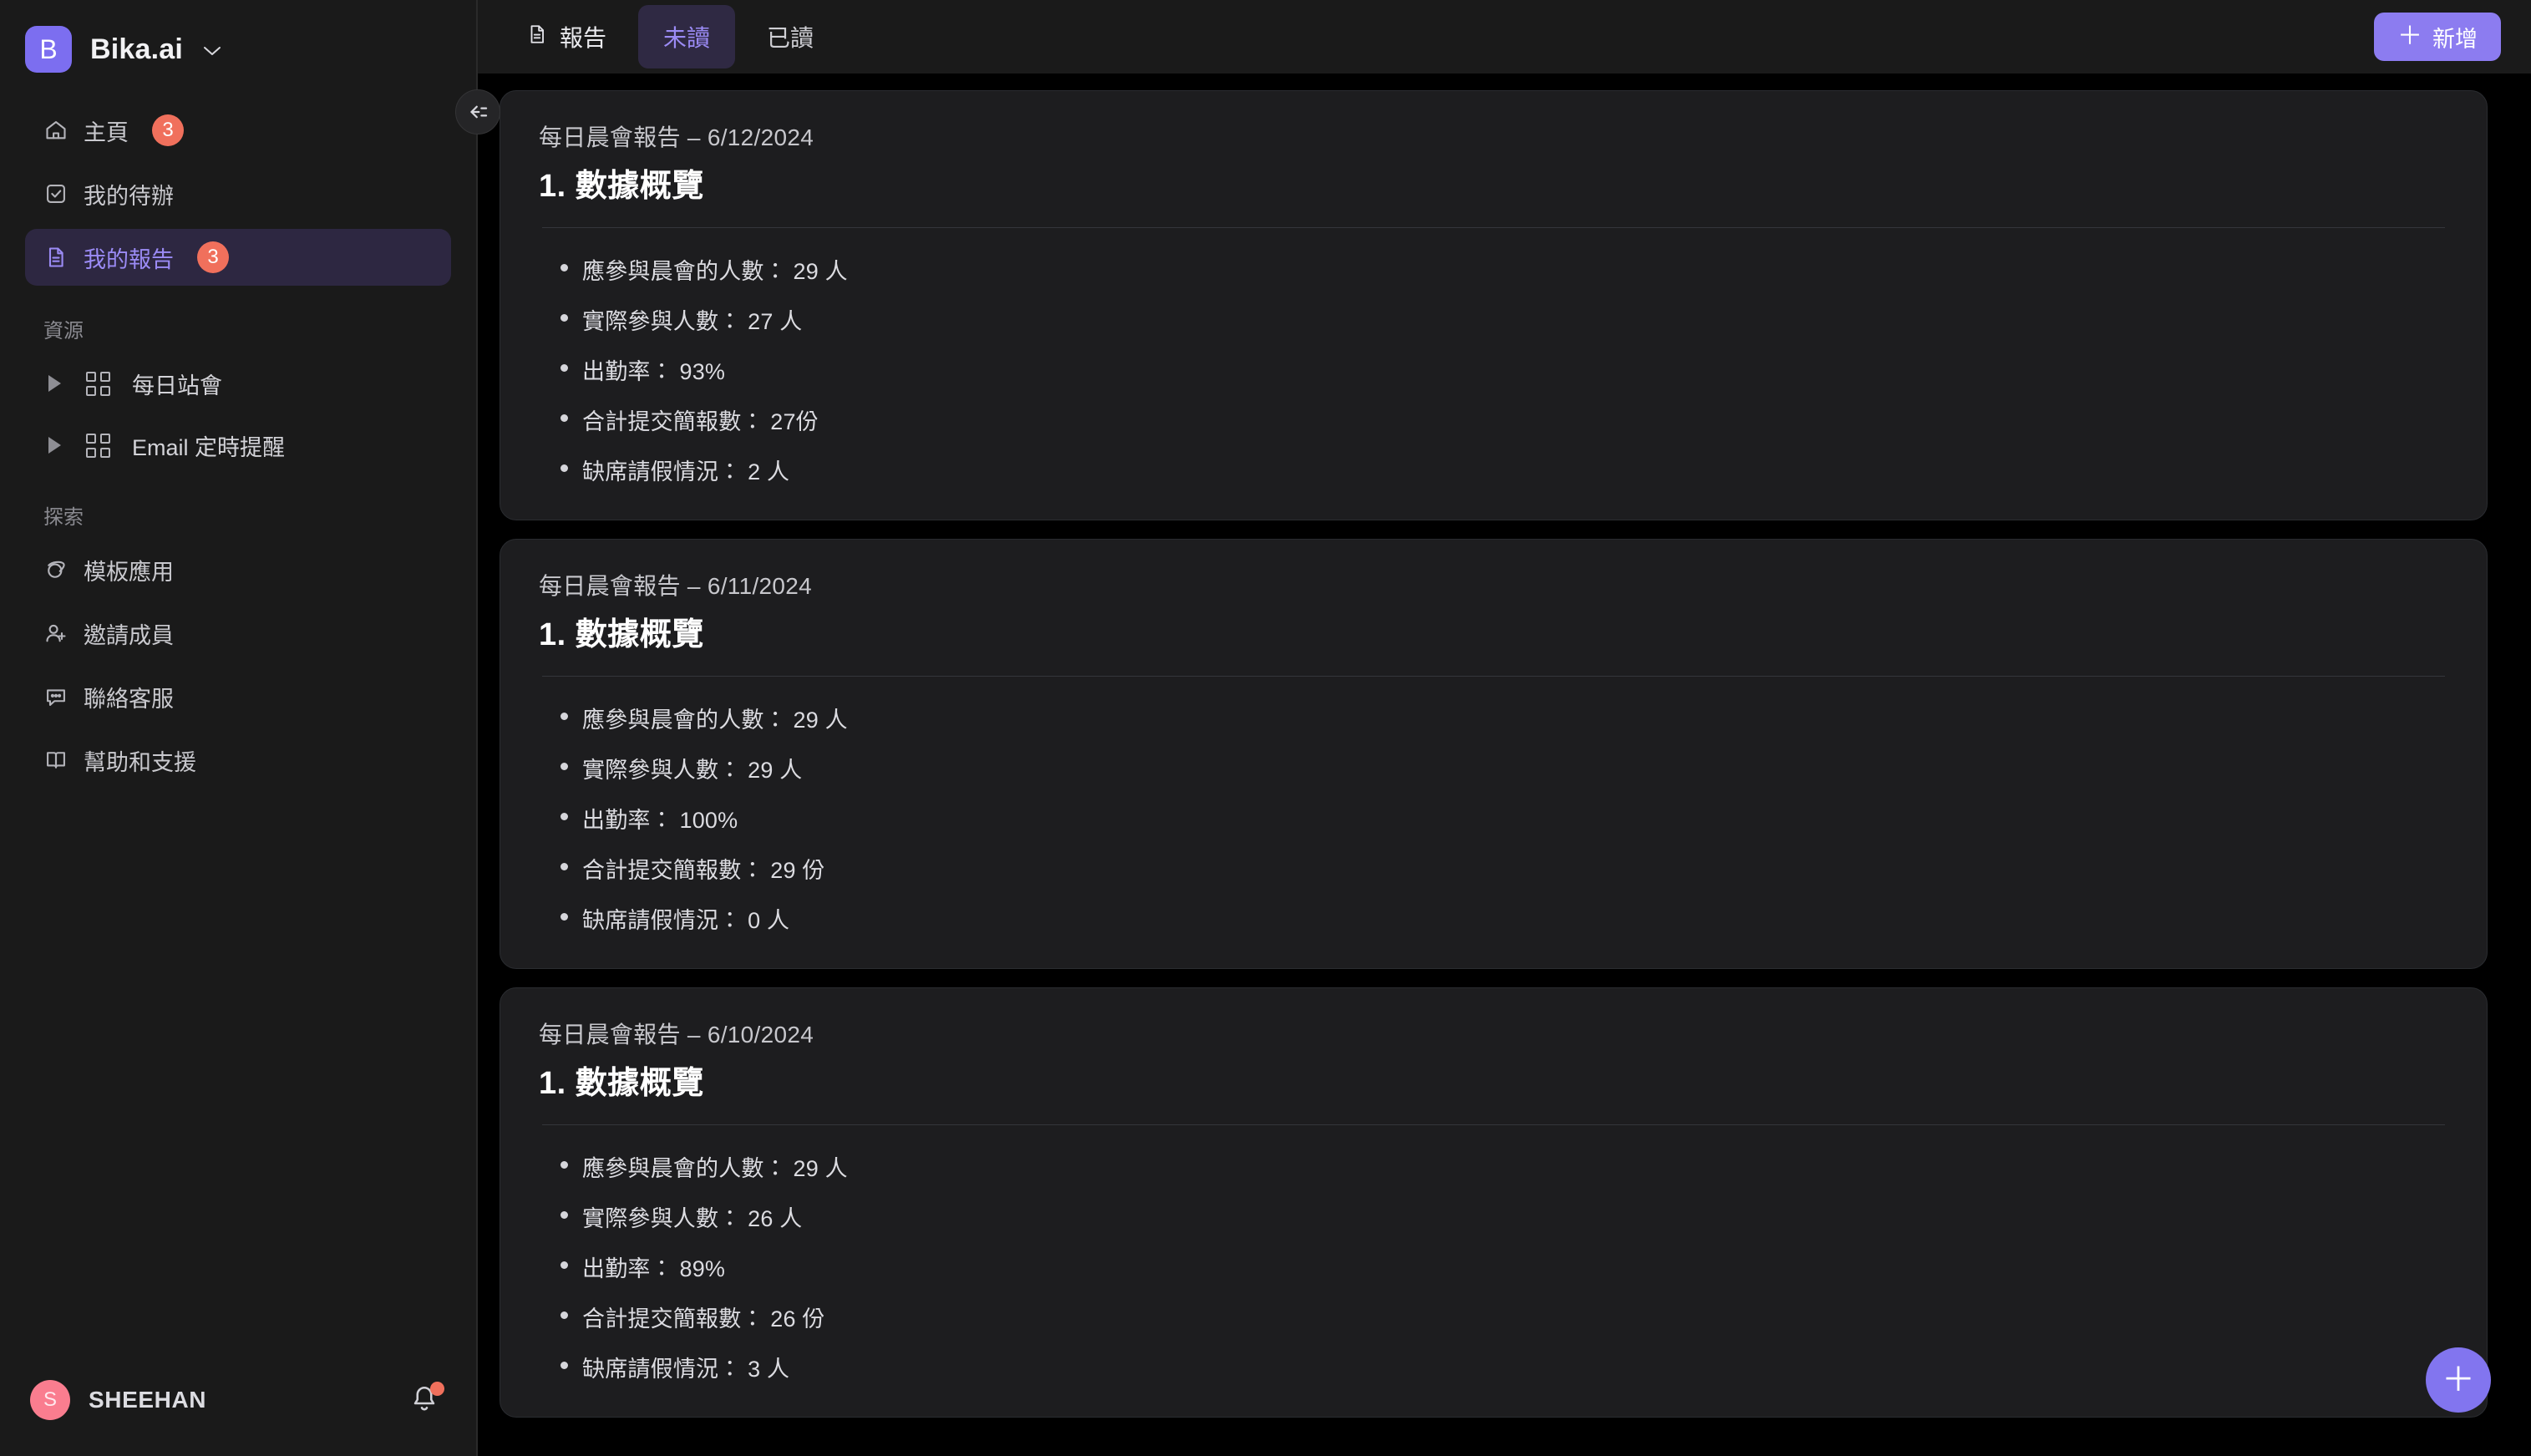 The height and width of the screenshot is (1456, 2531). What do you see at coordinates (238, 383) in the screenshot?
I see `tree-item-daily-standup: 每日站會` at bounding box center [238, 383].